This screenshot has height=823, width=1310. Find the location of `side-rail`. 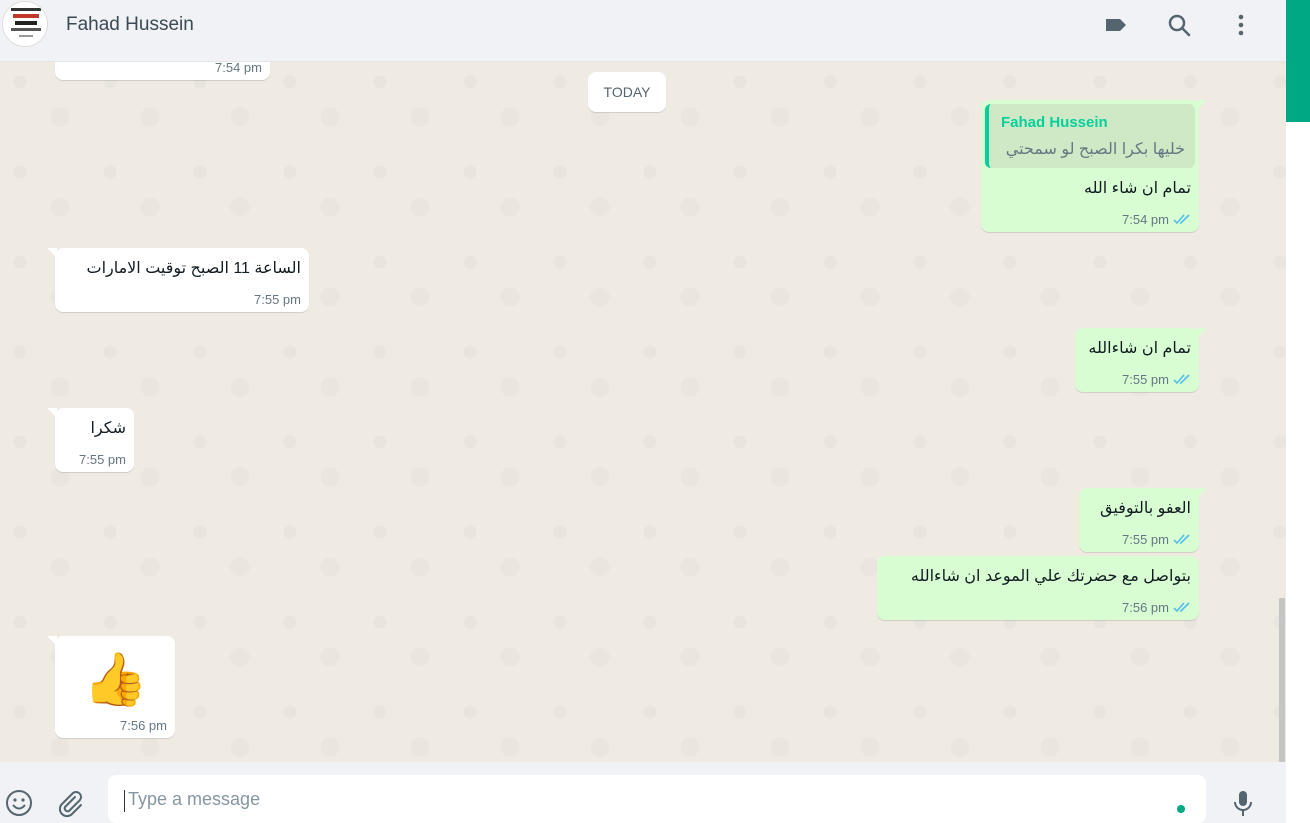

side-rail is located at coordinates (1298, 411).